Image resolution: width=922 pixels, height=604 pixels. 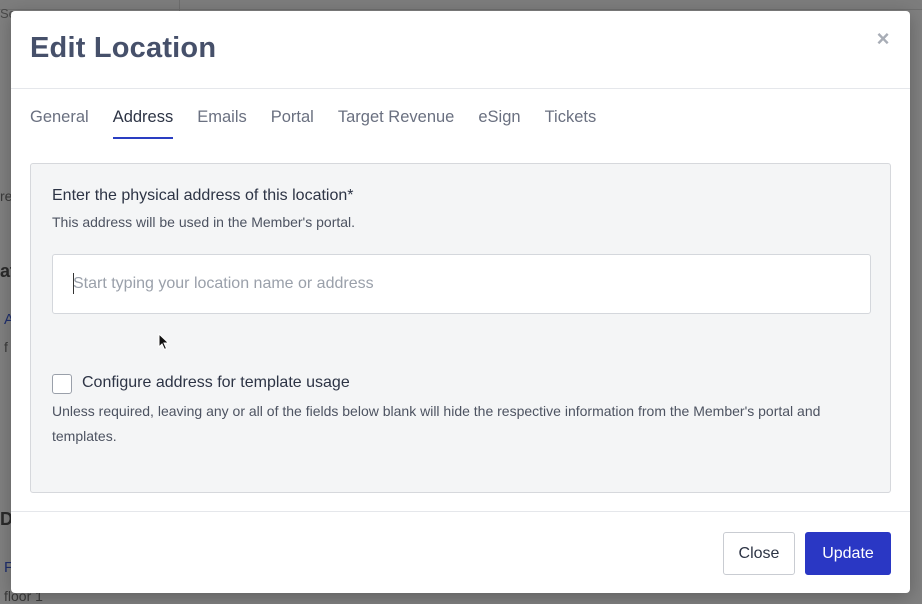 What do you see at coordinates (759, 553) in the screenshot?
I see `close-button: Close` at bounding box center [759, 553].